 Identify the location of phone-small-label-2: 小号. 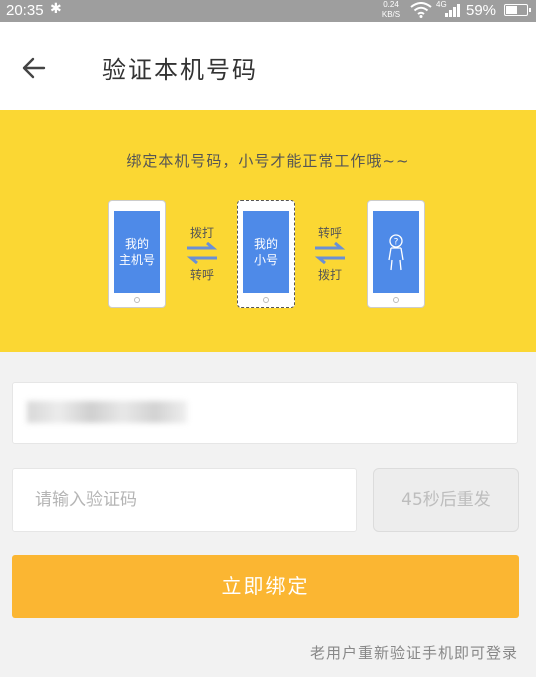
(265, 260).